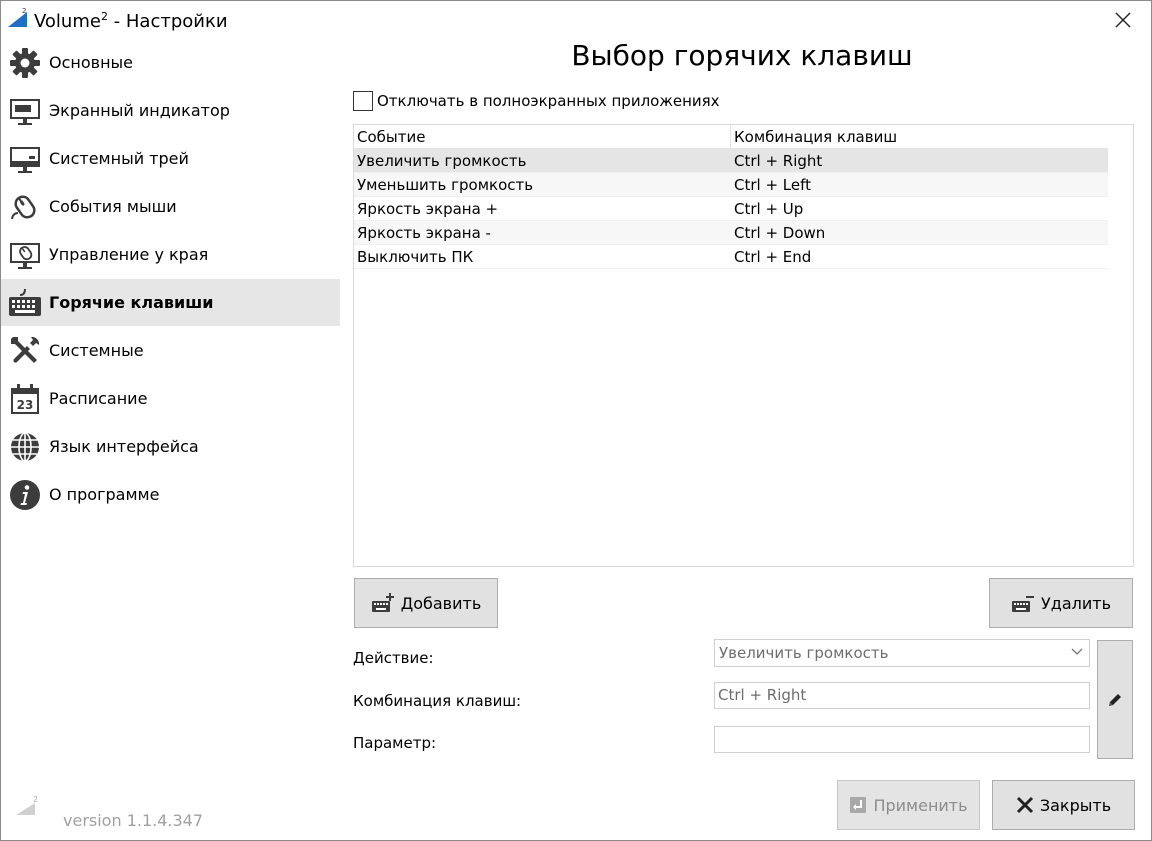 This screenshot has height=841, width=1152. Describe the element at coordinates (731, 257) in the screenshot. I see `table-row: Выключить ПК Ctrl + End` at that location.